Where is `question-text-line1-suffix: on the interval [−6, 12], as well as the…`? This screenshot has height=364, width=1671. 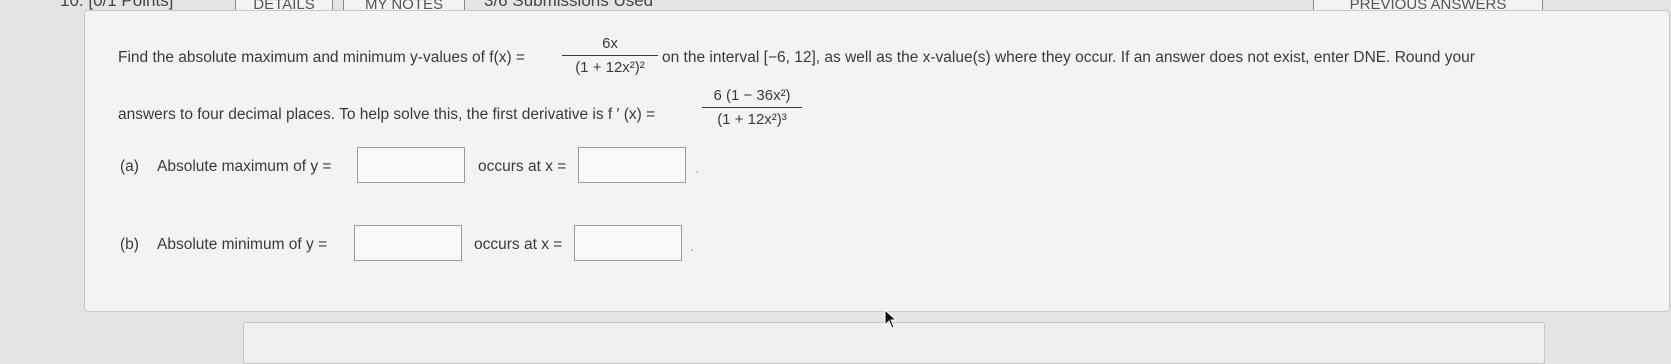 question-text-line1-suffix: on the interval [−6, 12], as well as the… is located at coordinates (1068, 57).